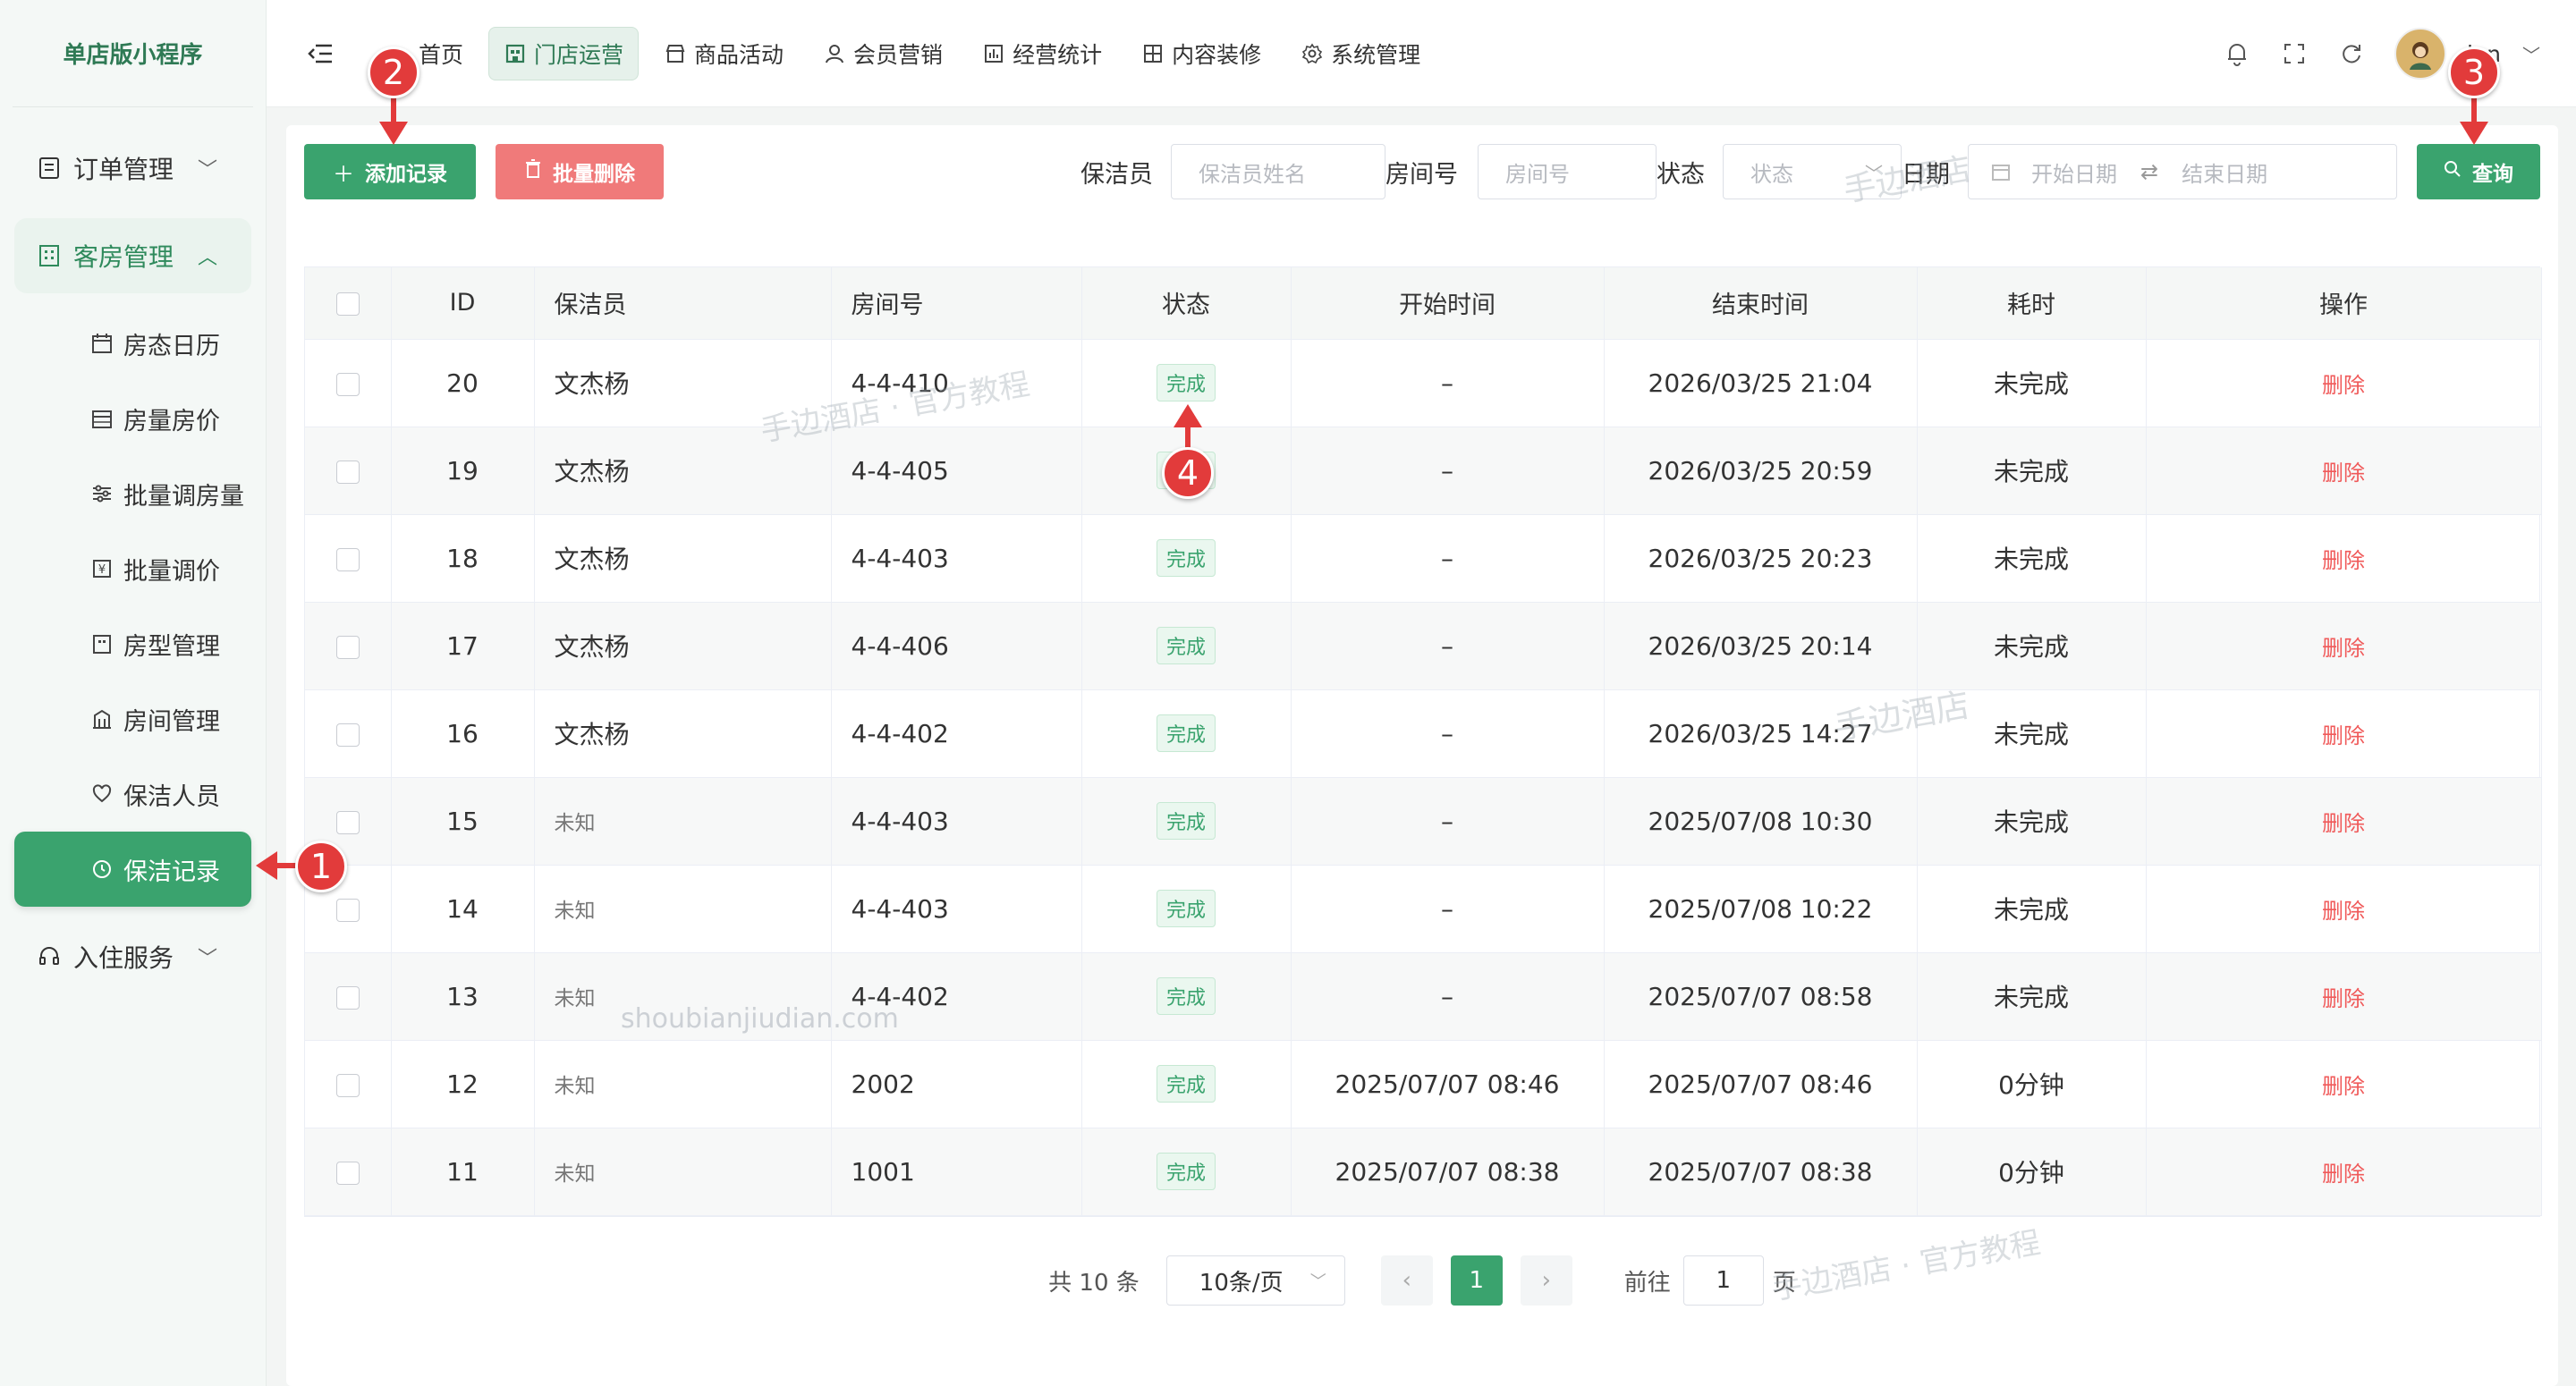  Describe the element at coordinates (883, 53) in the screenshot. I see `nav-membership: 会员营销` at that location.